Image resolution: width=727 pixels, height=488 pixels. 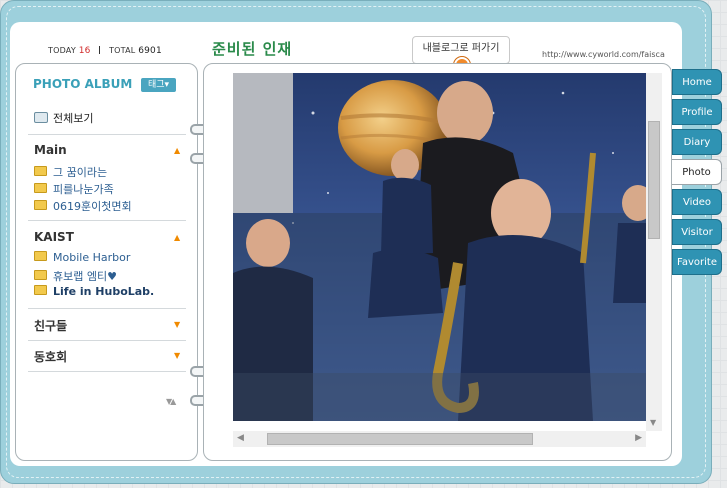 I want to click on tab-diary: Diary, so click(x=697, y=142).